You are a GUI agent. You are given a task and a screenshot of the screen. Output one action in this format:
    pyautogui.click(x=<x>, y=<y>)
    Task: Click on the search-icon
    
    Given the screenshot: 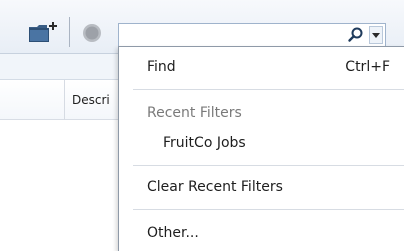 What is the action you would take?
    pyautogui.click(x=356, y=35)
    